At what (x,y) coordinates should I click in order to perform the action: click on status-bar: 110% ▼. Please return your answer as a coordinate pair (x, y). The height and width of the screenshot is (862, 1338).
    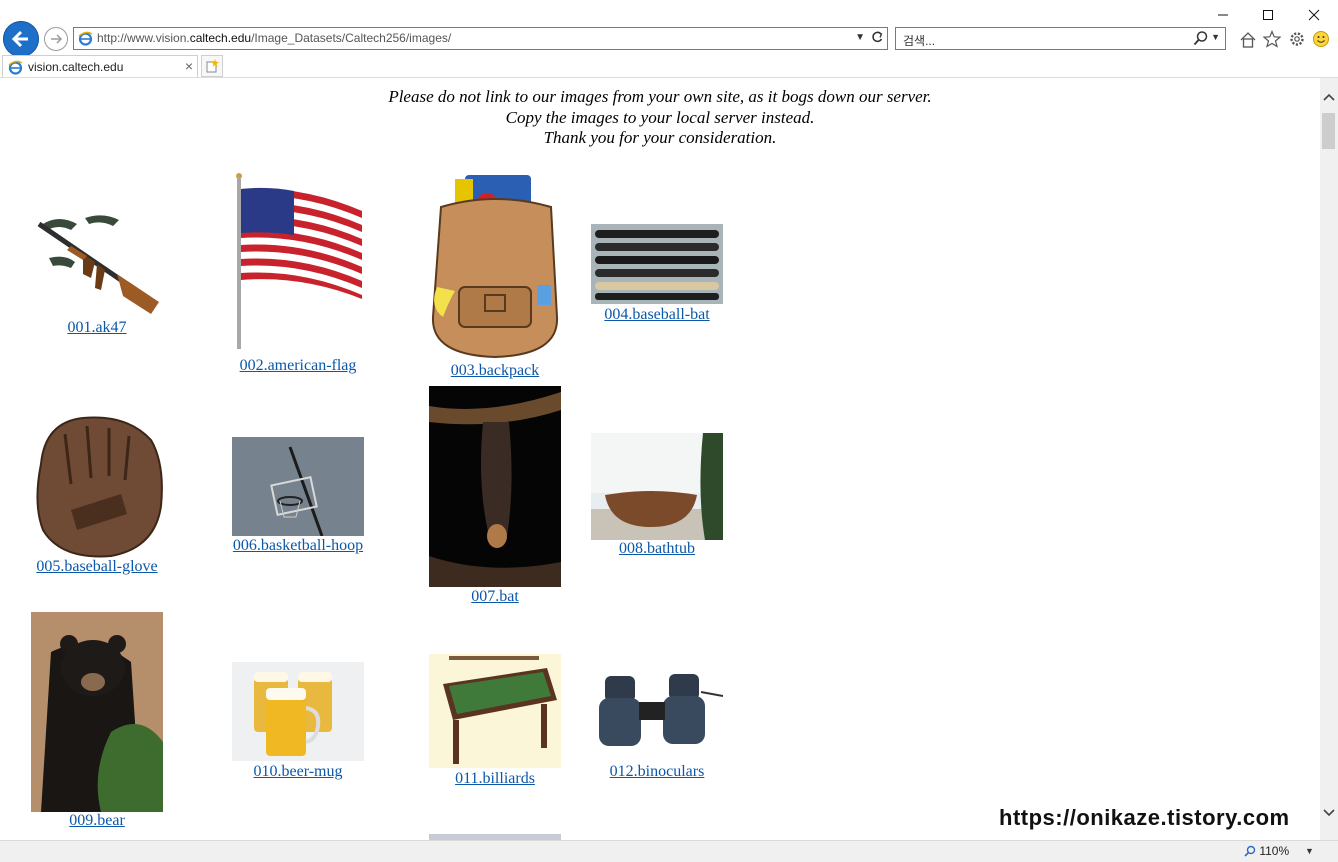
    Looking at the image, I should click on (669, 851).